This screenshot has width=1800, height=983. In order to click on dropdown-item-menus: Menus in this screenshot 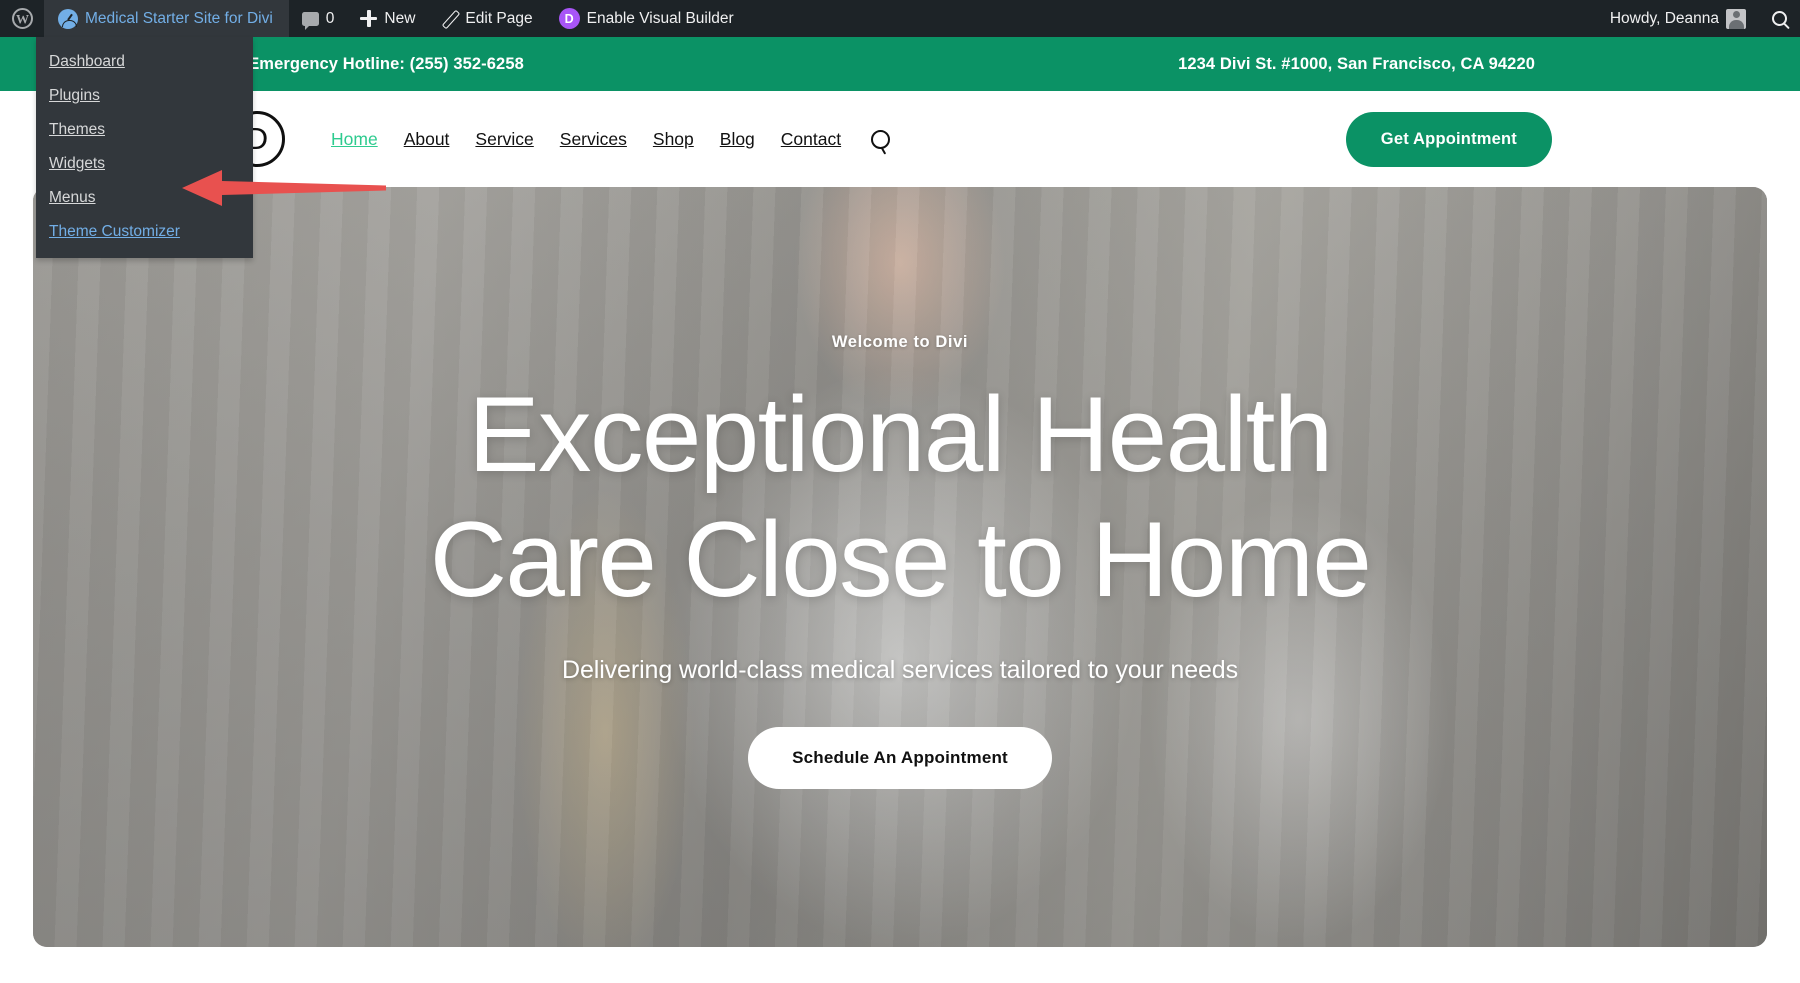, I will do `click(144, 198)`.